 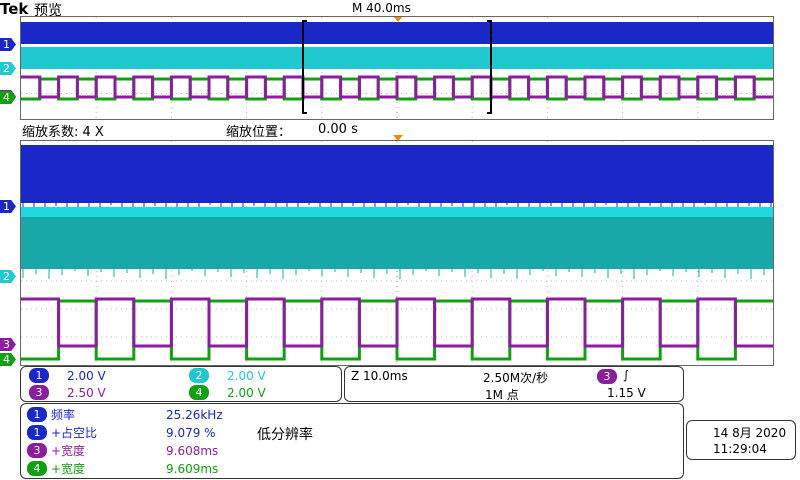 What do you see at coordinates (626, 375) in the screenshot?
I see `trigger-slope-icon: ∫` at bounding box center [626, 375].